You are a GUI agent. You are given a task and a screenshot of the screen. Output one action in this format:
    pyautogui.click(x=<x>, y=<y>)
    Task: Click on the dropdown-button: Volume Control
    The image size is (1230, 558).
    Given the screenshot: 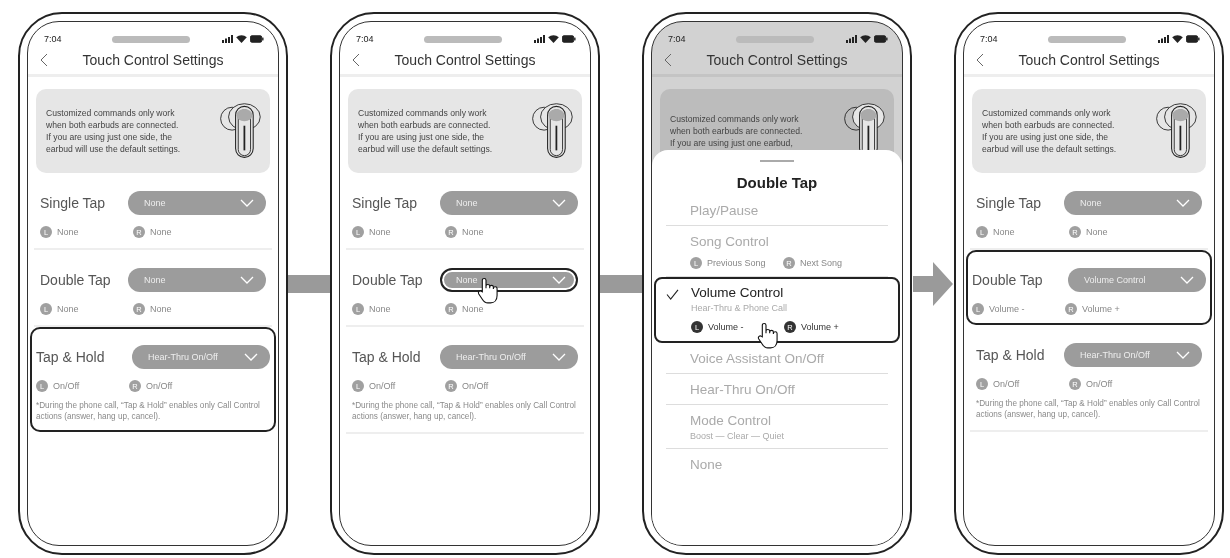 What is the action you would take?
    pyautogui.click(x=1137, y=280)
    